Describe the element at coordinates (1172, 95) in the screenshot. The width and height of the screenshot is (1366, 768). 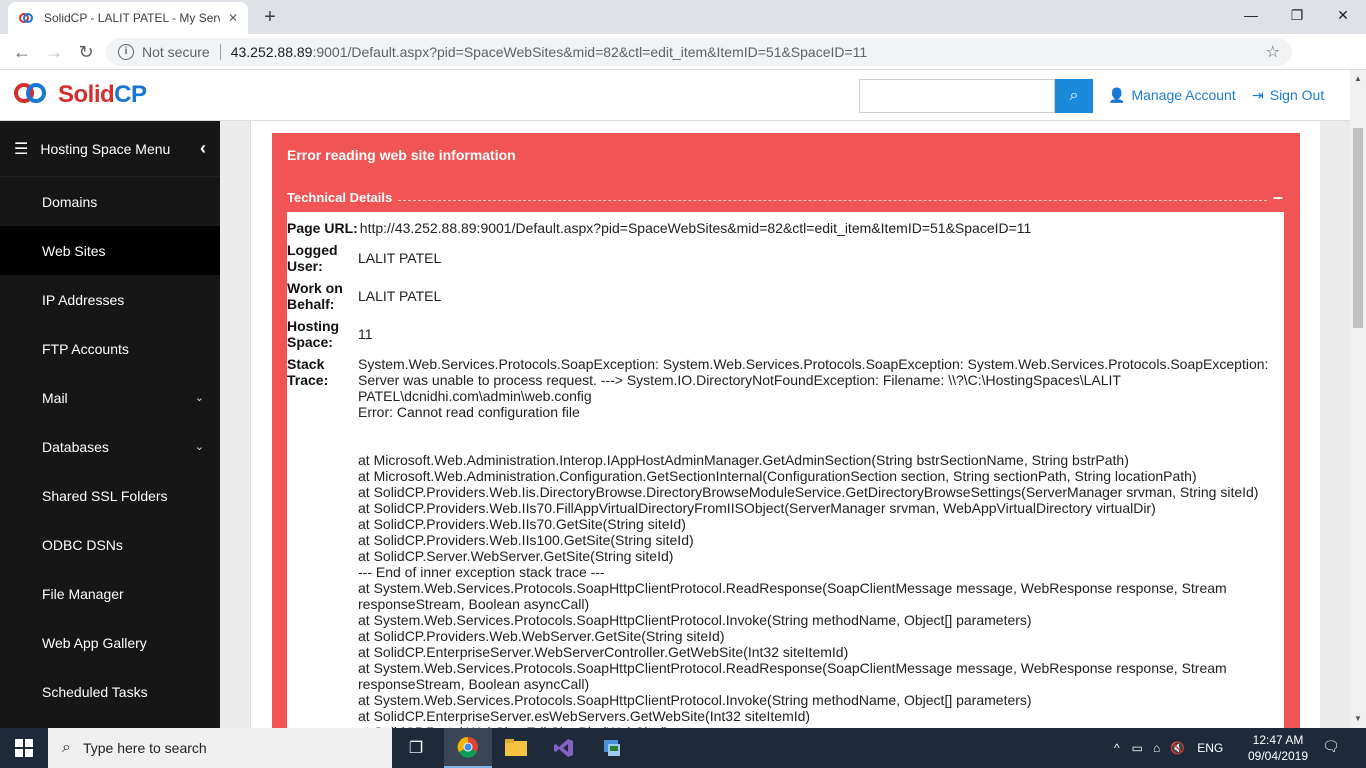
I see `manage-account-link: 👤 Manage Account` at that location.